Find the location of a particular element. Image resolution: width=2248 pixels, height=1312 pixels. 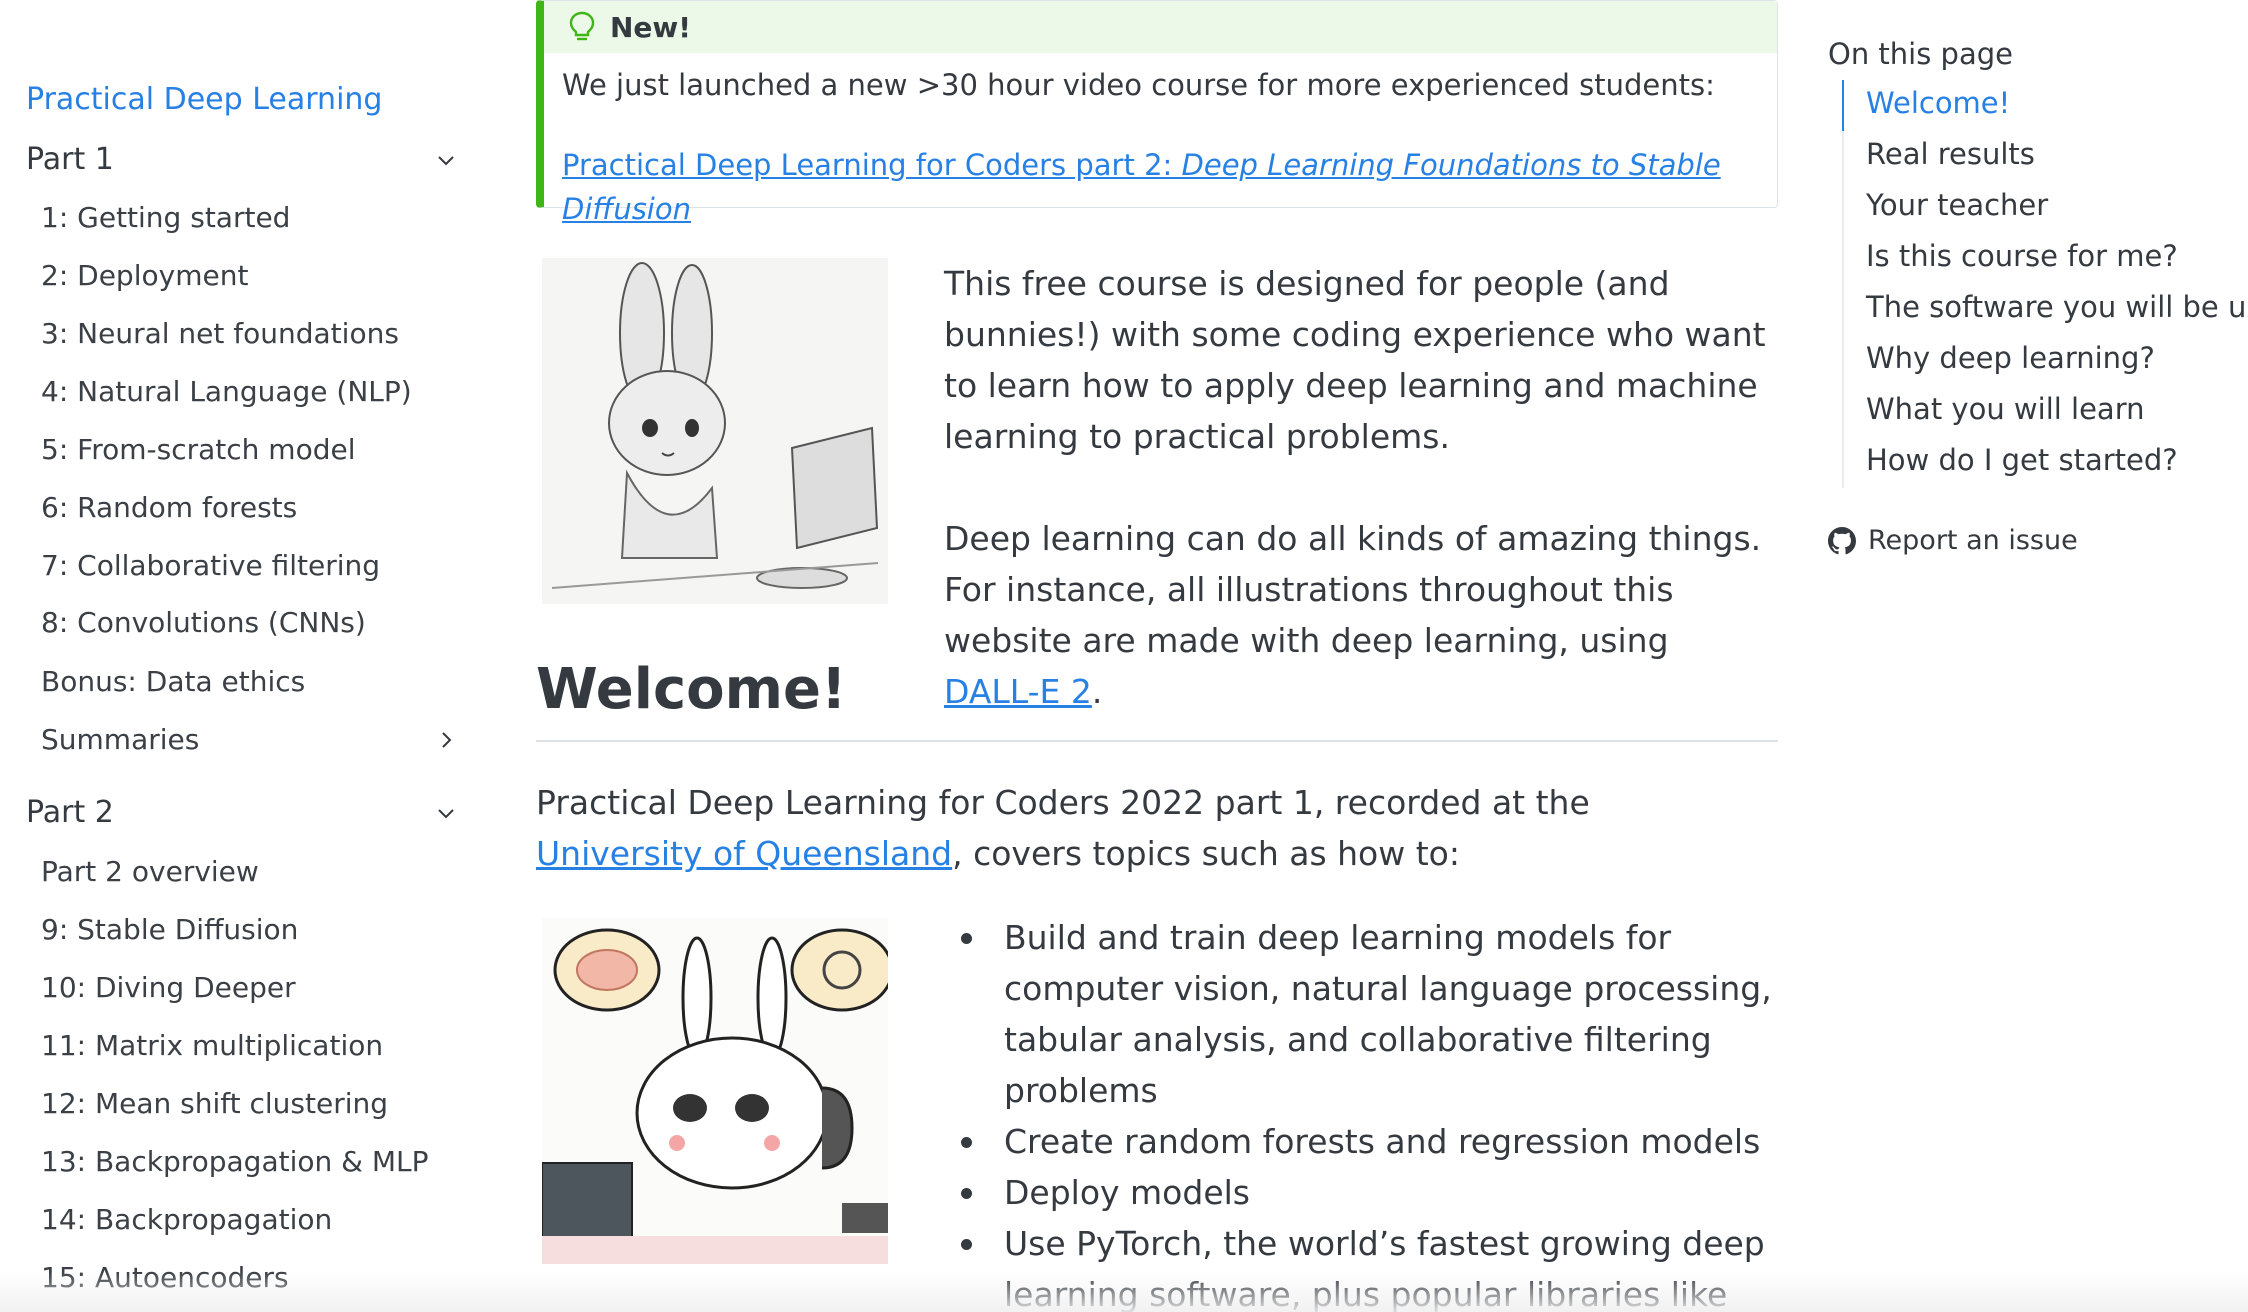

list-item: Deploy models is located at coordinates (1361, 1192).